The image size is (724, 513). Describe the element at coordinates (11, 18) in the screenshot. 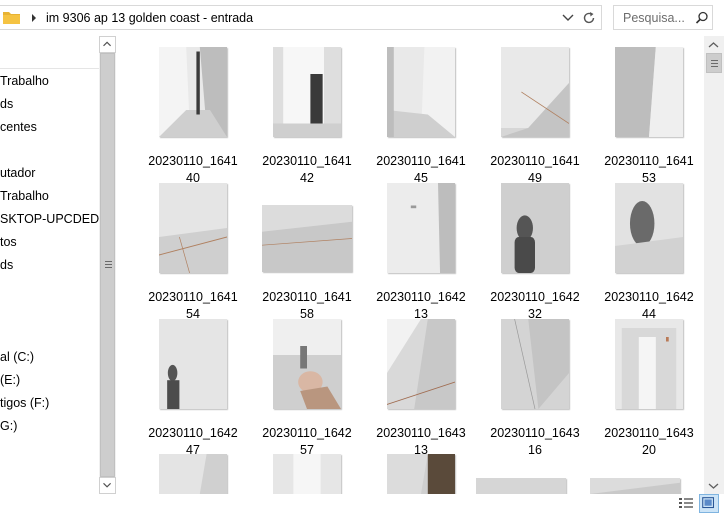

I see `folder-icon` at that location.